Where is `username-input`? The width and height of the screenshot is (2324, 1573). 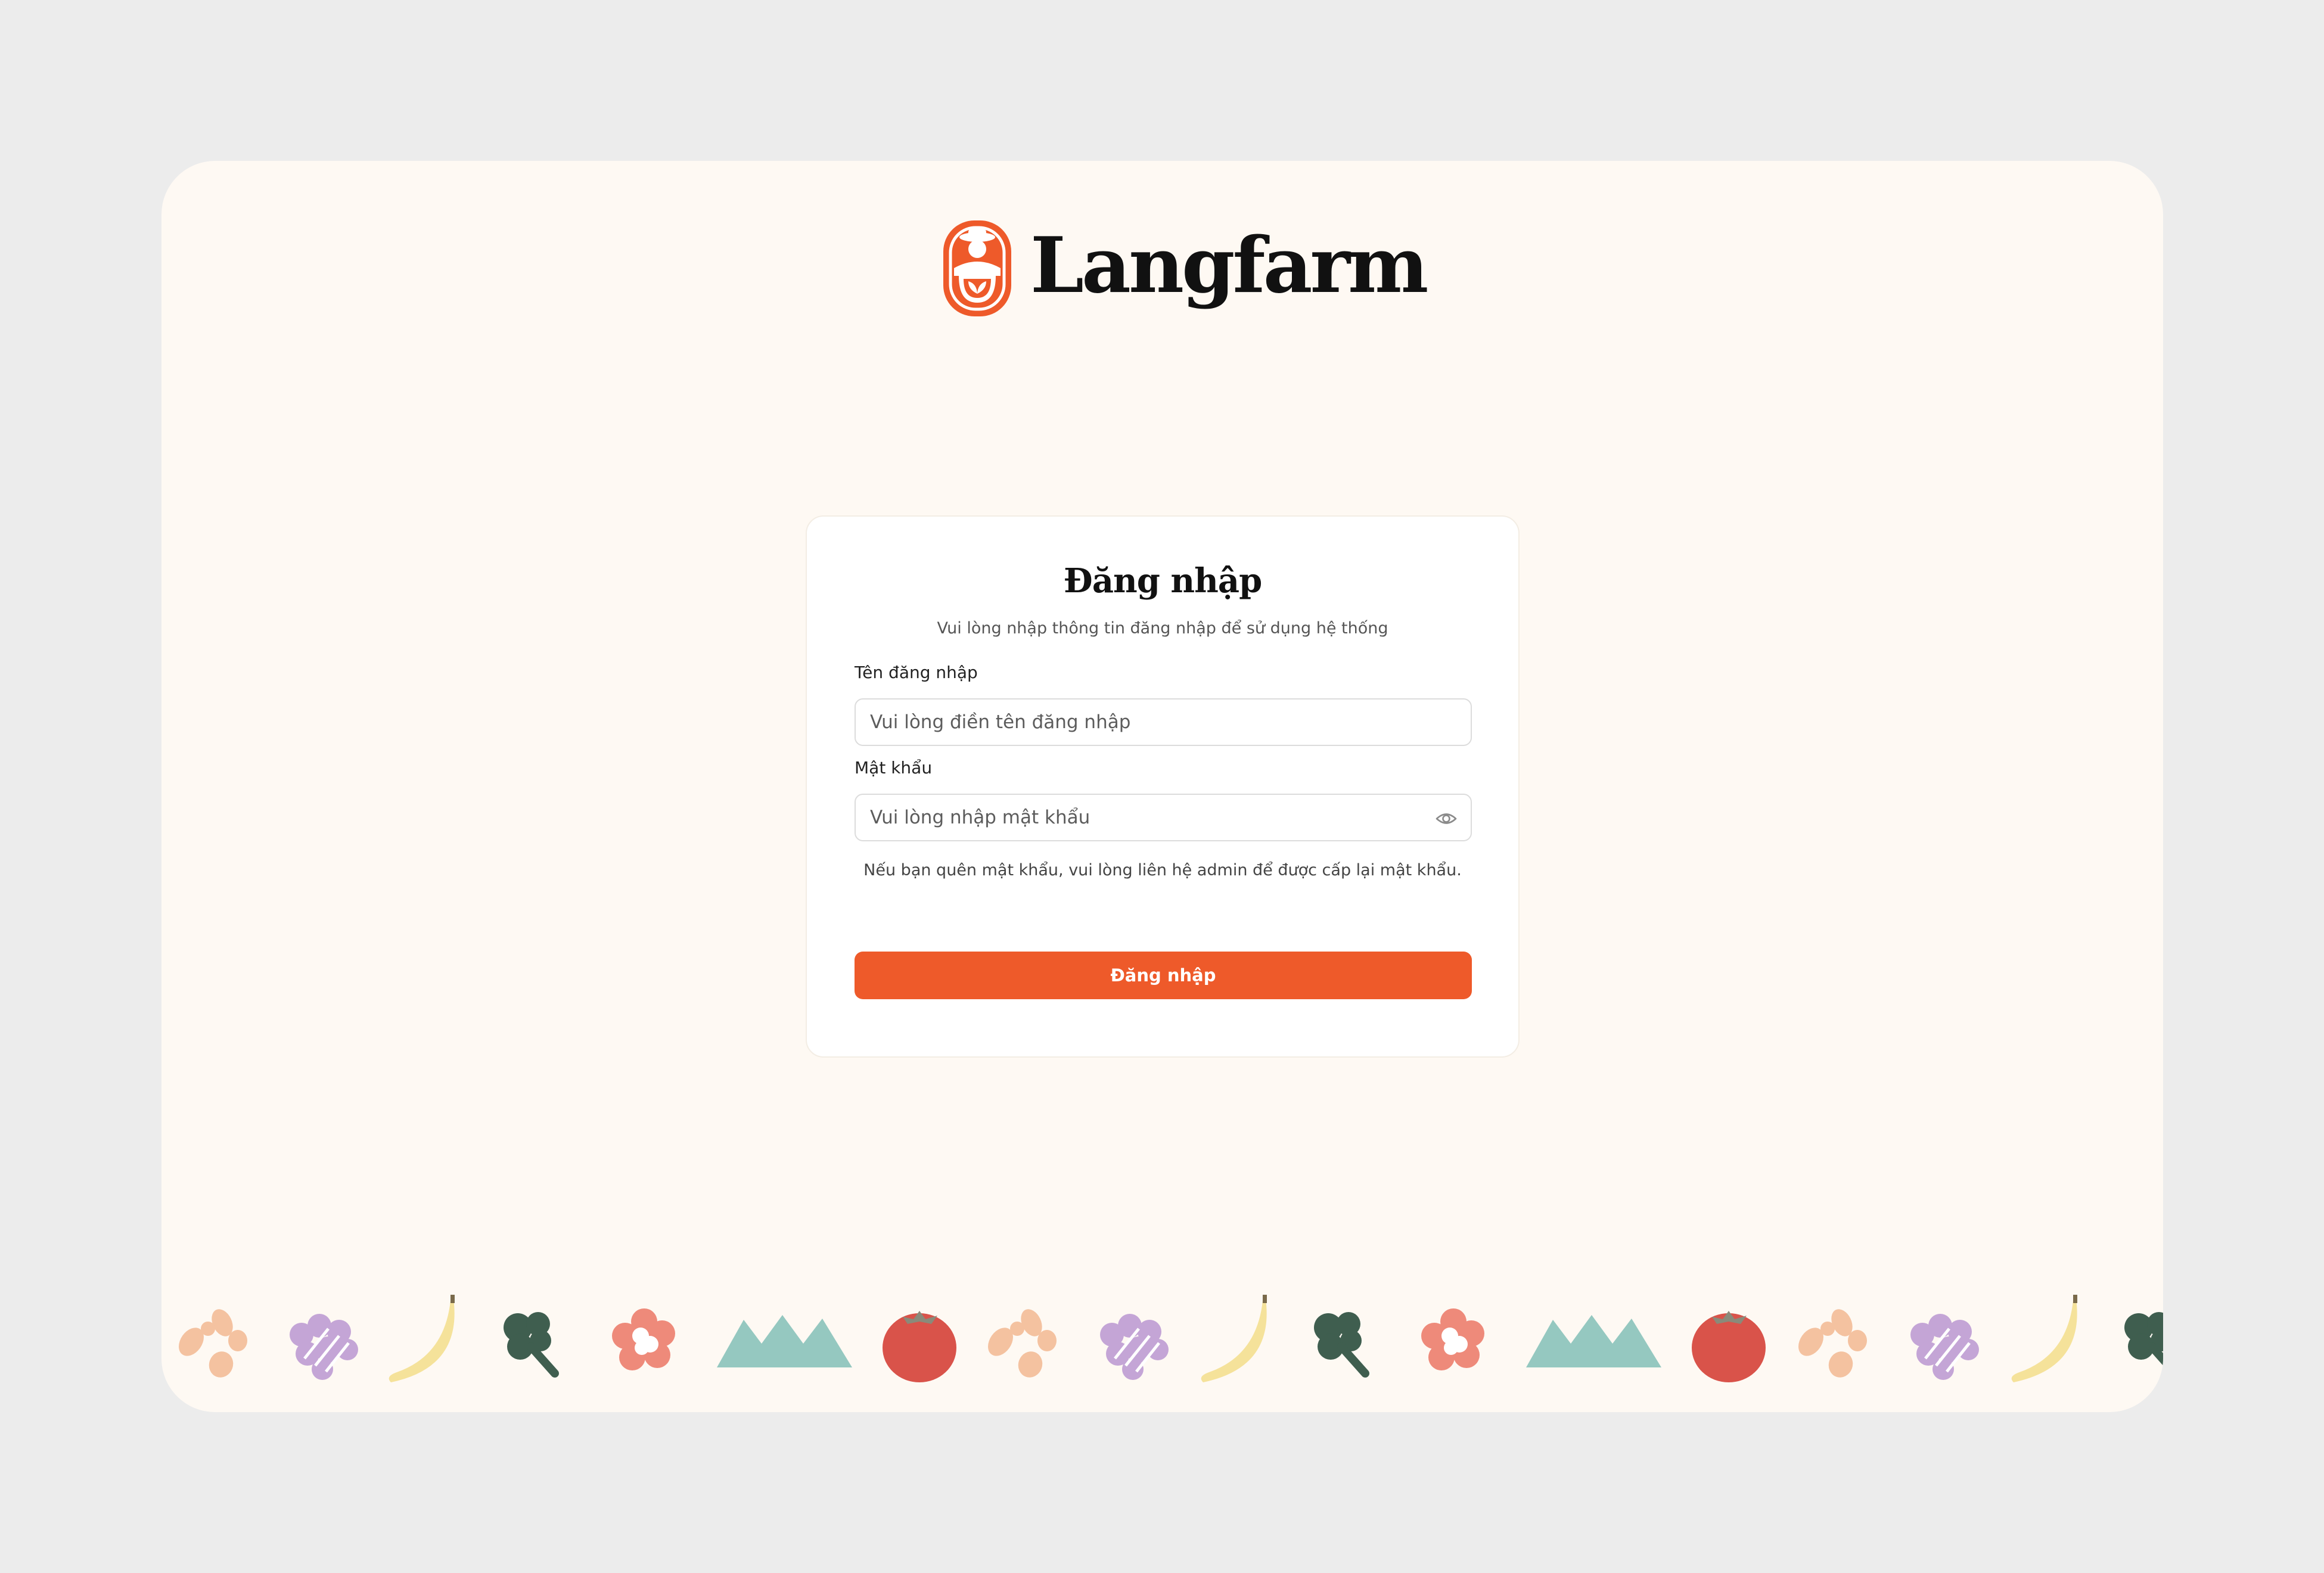
username-input is located at coordinates (1163, 723).